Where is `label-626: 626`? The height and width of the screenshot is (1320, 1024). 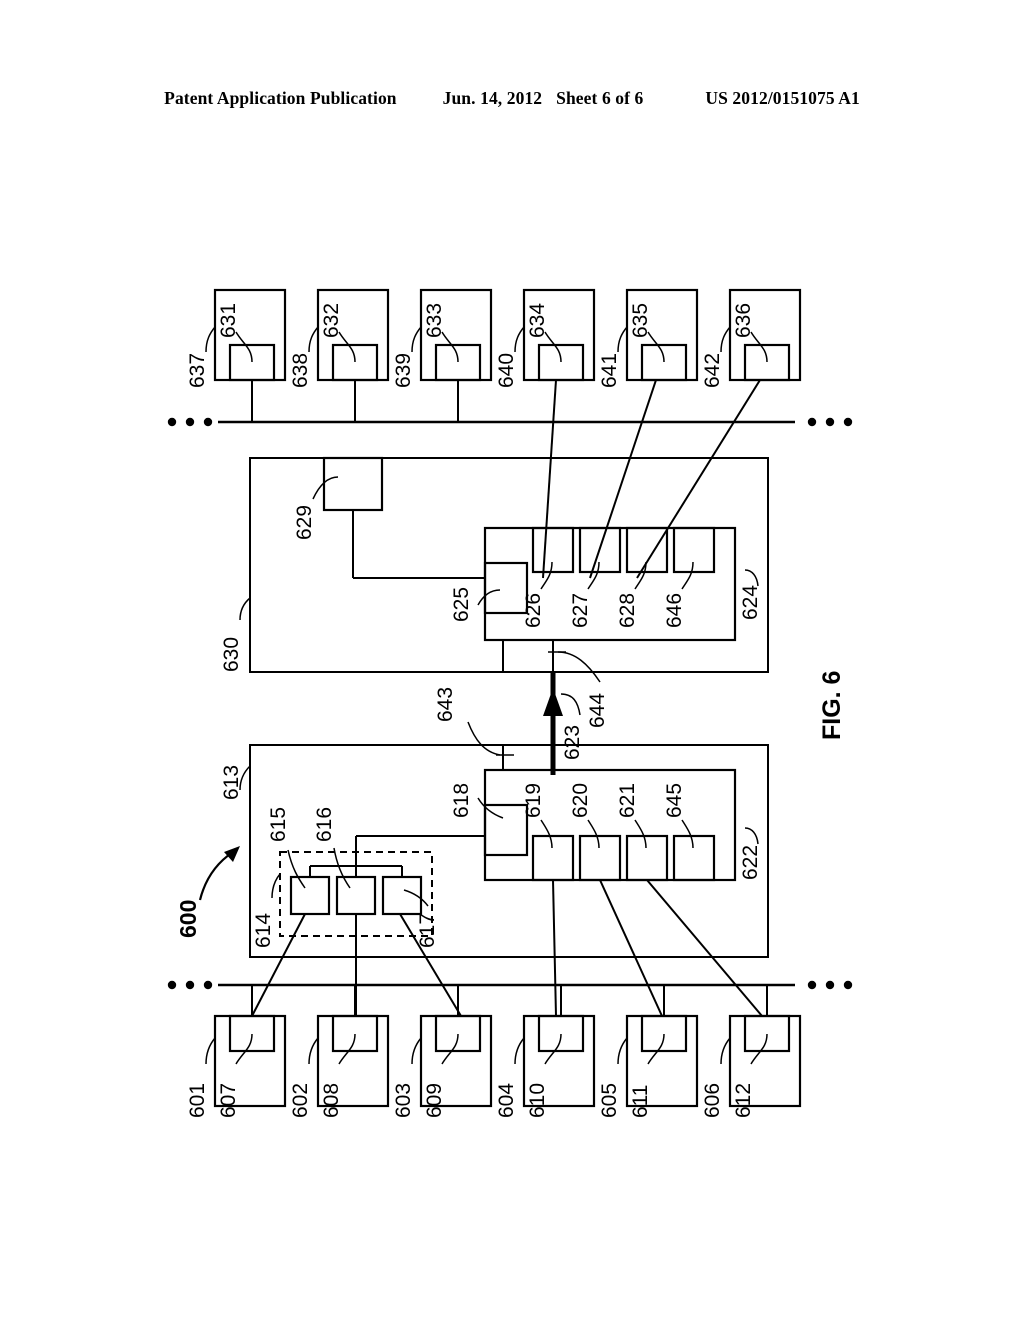 label-626: 626 is located at coordinates (533, 610).